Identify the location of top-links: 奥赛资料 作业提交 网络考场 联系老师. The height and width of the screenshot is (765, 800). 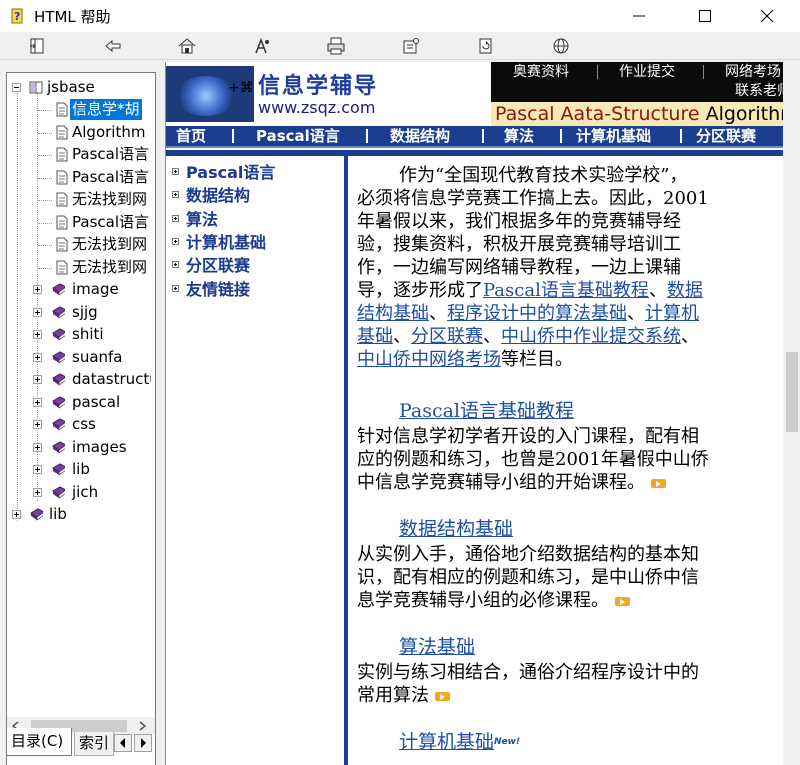
(645, 82).